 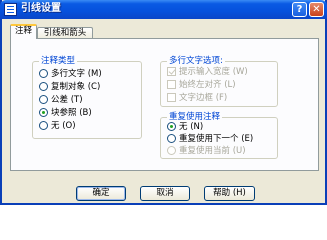 I want to click on radio-none: 无 (O), so click(x=57, y=126).